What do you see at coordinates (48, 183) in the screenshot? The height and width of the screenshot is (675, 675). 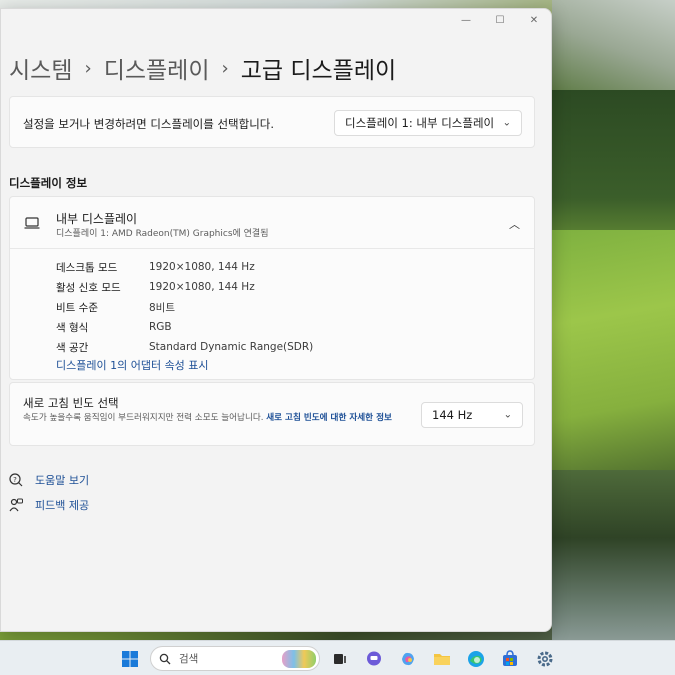 I see `section-title-display-info: 디스플레이 정보` at bounding box center [48, 183].